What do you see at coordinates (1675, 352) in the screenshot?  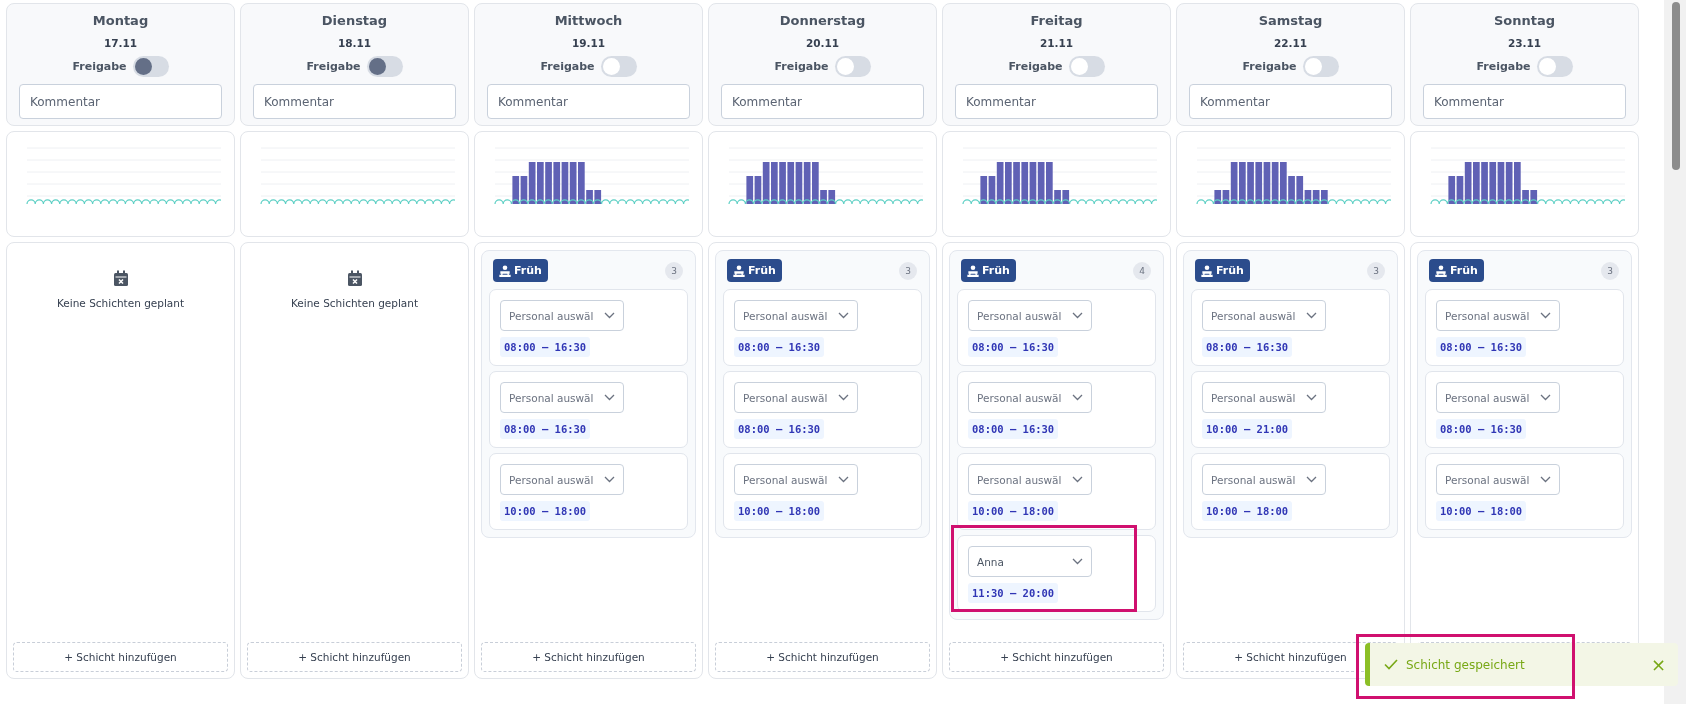 I see `scrollbar` at bounding box center [1675, 352].